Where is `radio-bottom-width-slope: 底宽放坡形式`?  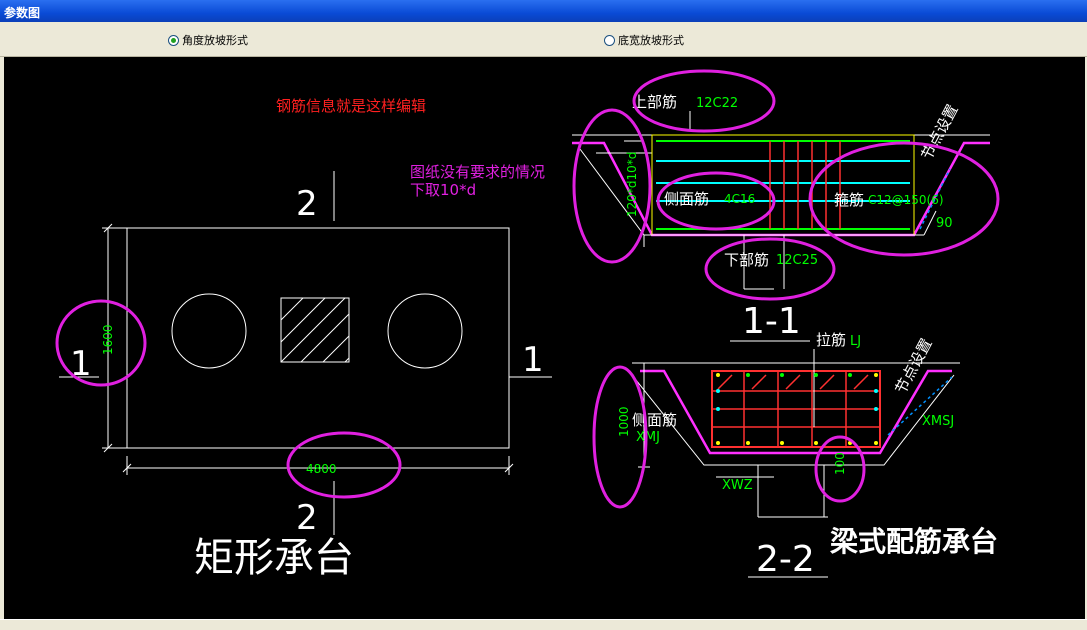 radio-bottom-width-slope: 底宽放坡形式 is located at coordinates (644, 40).